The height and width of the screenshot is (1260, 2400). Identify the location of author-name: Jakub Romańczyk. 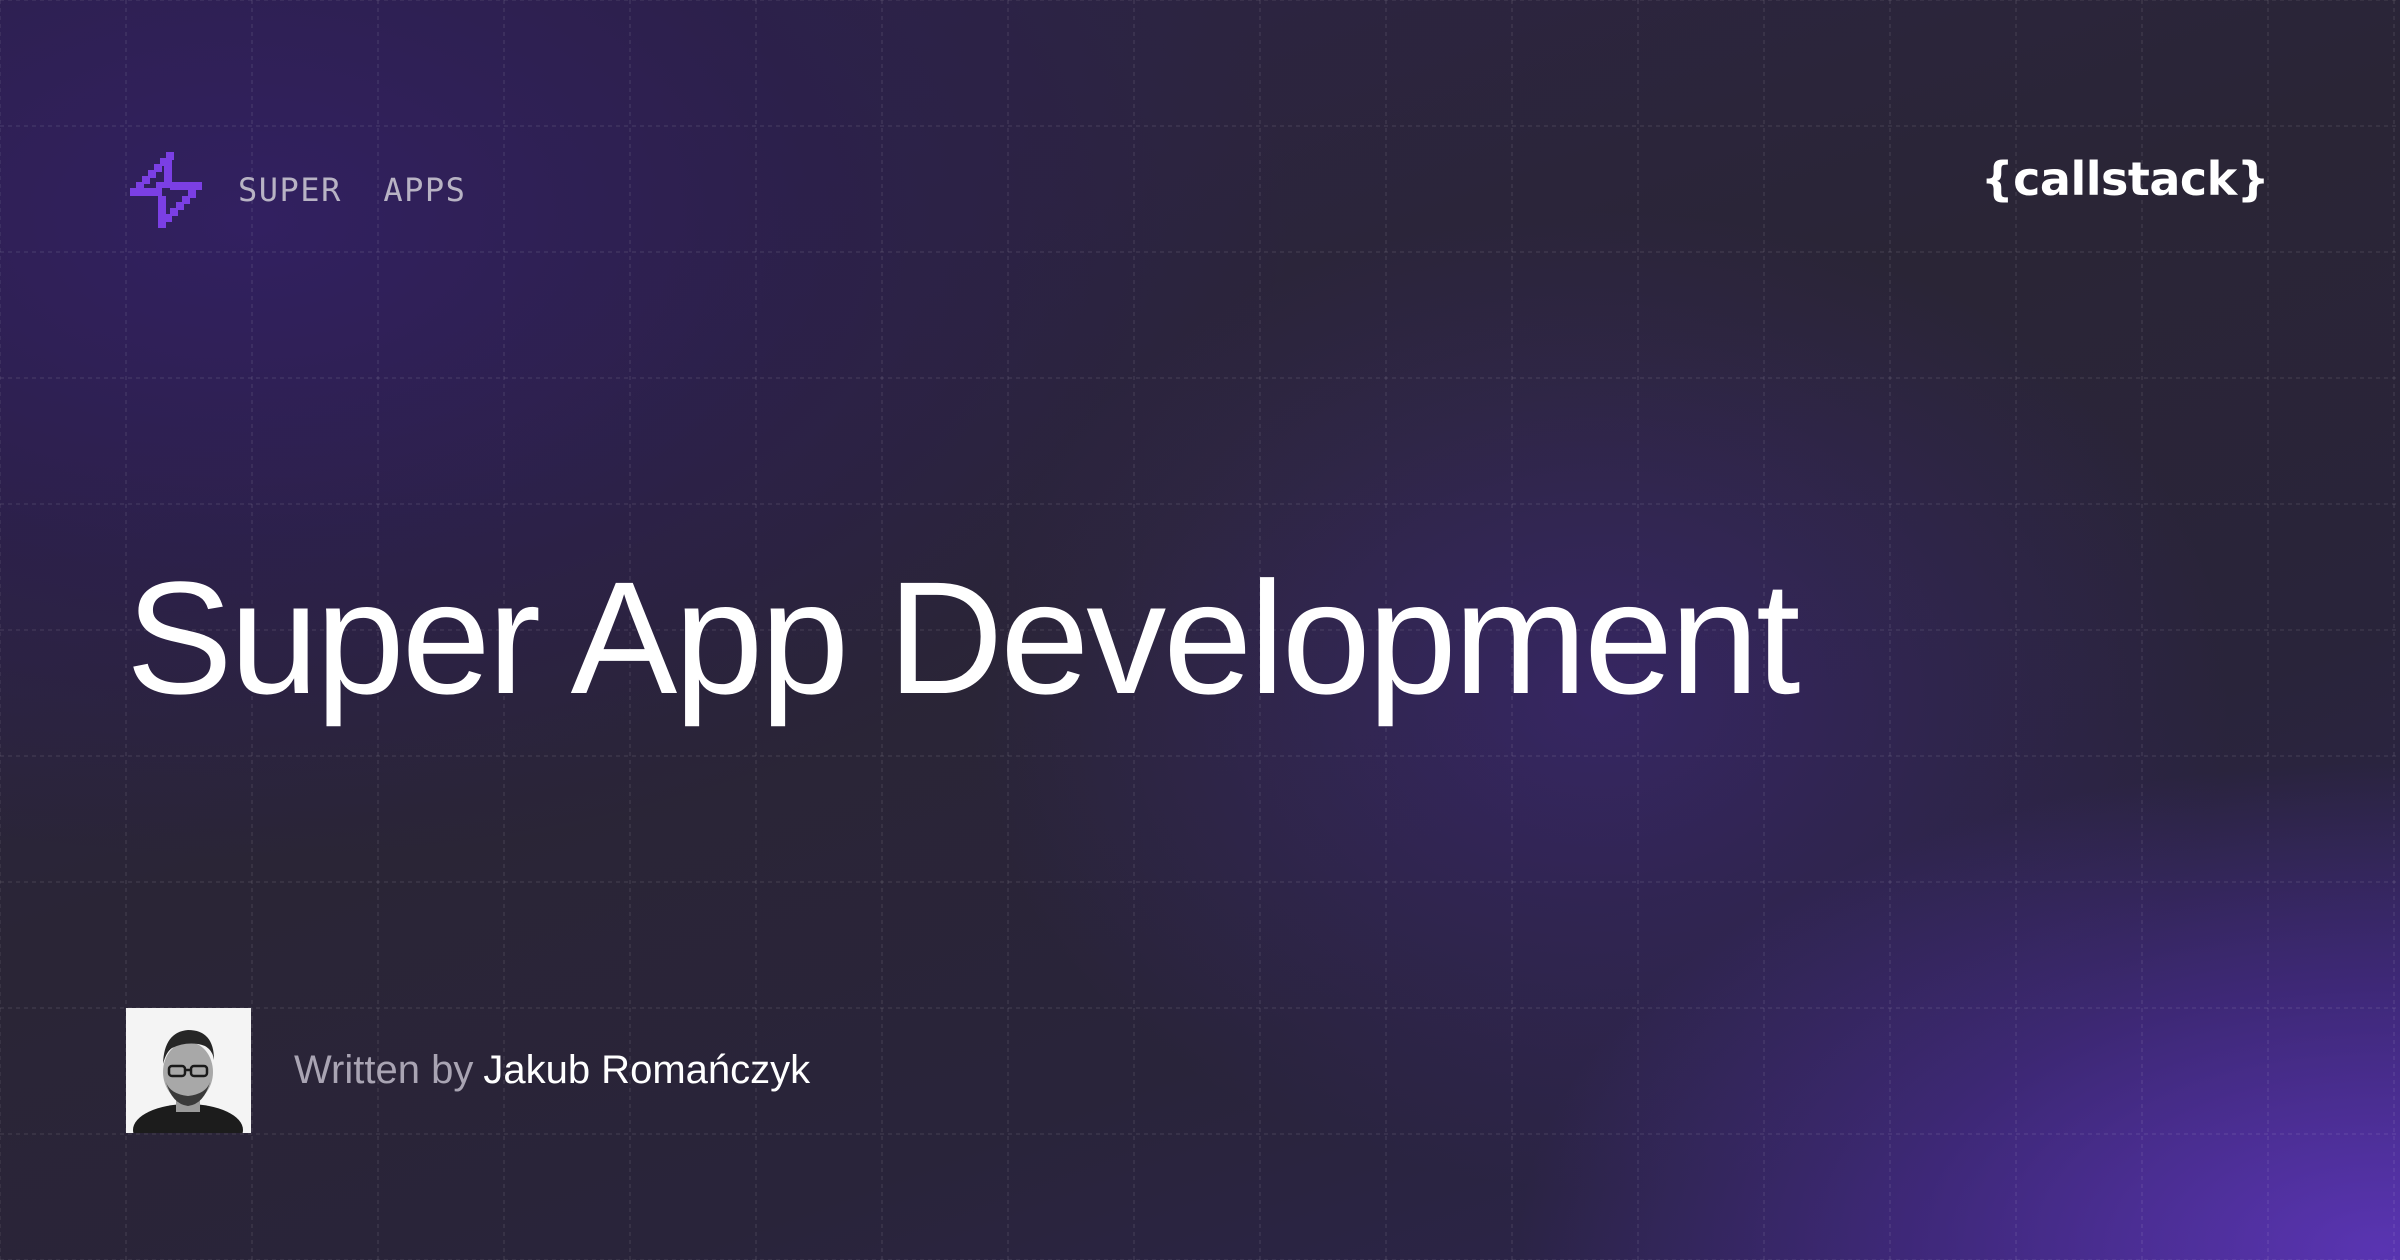
(647, 1070).